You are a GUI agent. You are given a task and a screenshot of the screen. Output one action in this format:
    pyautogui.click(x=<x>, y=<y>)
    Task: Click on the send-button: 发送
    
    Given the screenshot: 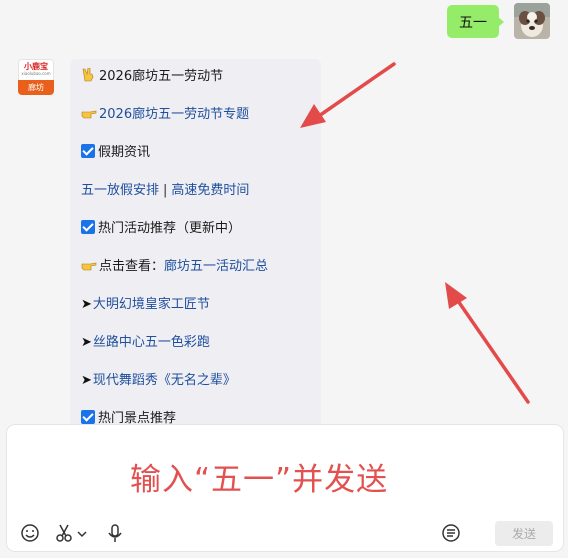 What is the action you would take?
    pyautogui.click(x=524, y=533)
    